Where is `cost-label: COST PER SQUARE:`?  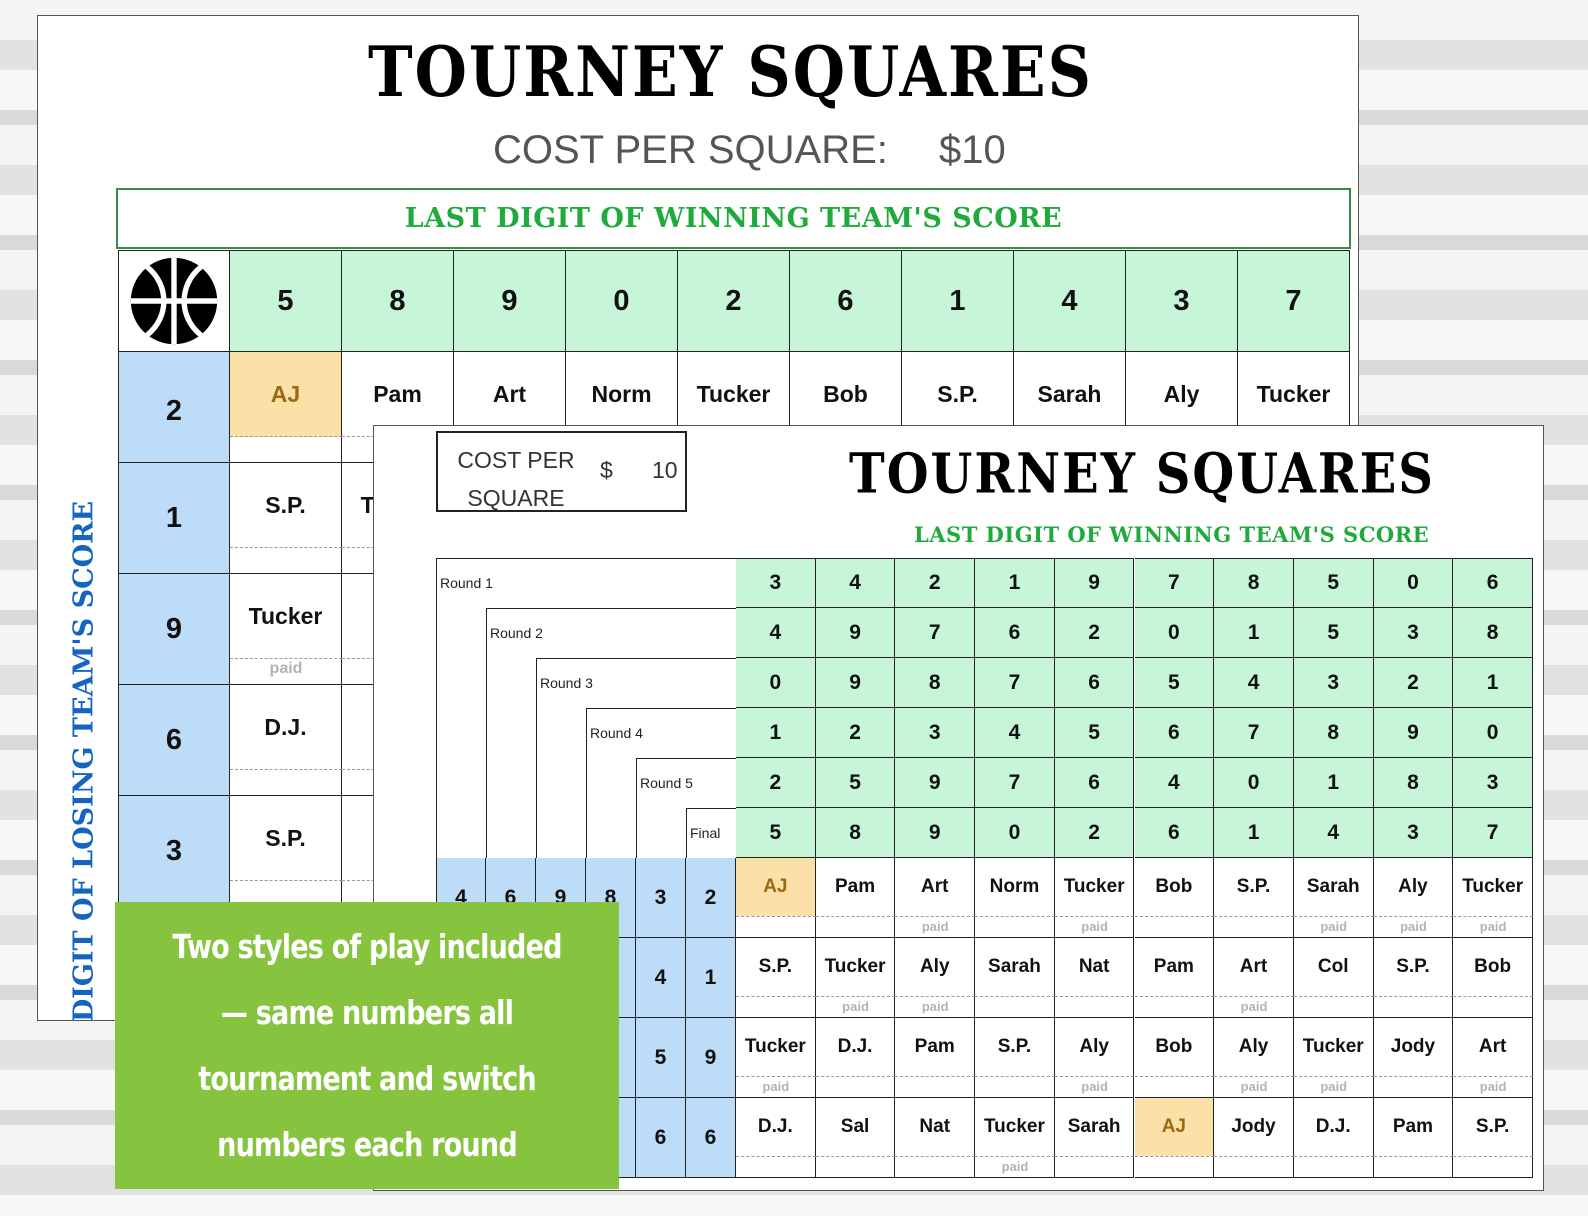
cost-label: COST PER SQUARE: is located at coordinates (690, 150).